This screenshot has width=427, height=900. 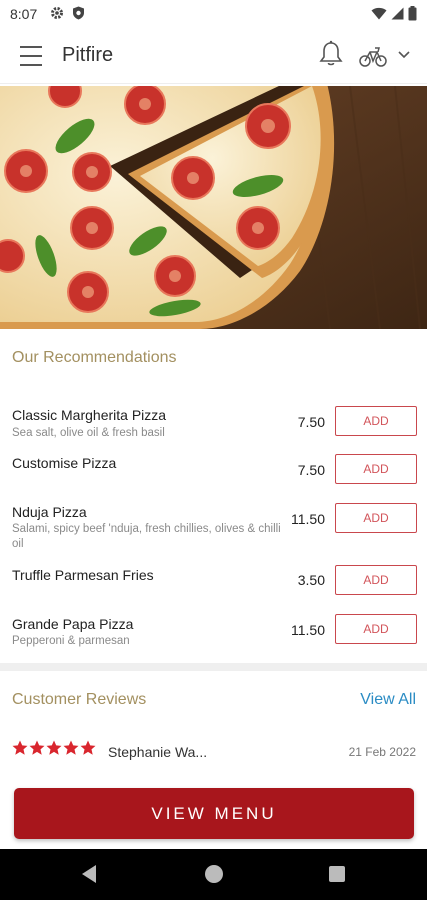 What do you see at coordinates (311, 580) in the screenshot?
I see `item-price: 3.50` at bounding box center [311, 580].